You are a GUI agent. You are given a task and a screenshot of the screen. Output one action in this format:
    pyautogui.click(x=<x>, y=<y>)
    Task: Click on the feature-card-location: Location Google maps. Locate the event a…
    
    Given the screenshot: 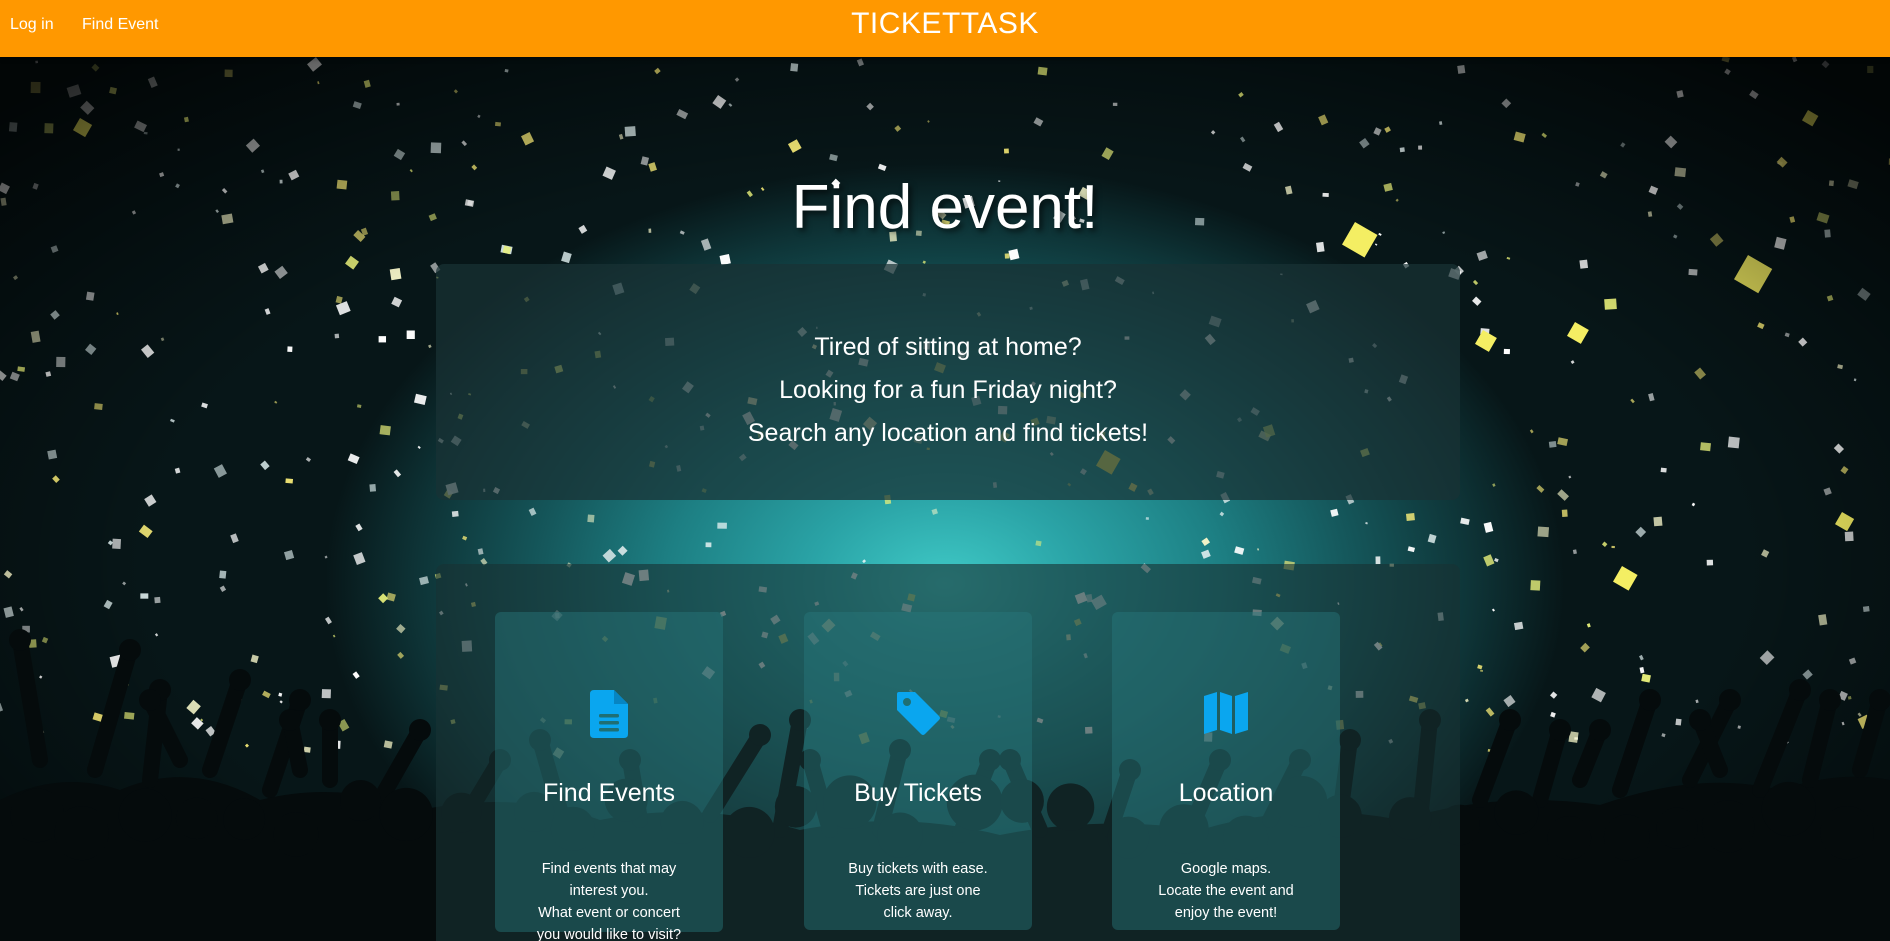 What is the action you would take?
    pyautogui.click(x=1226, y=771)
    